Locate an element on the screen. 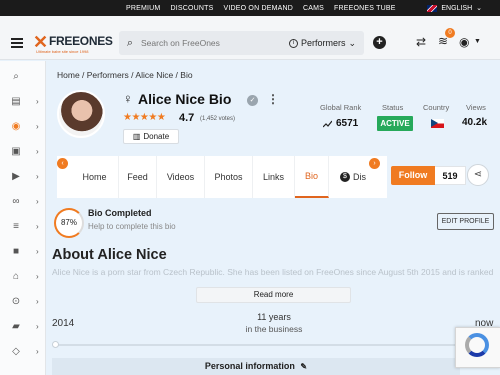 The width and height of the screenshot is (500, 375). sidebar-item-performers: ◉ › is located at coordinates (23, 126).